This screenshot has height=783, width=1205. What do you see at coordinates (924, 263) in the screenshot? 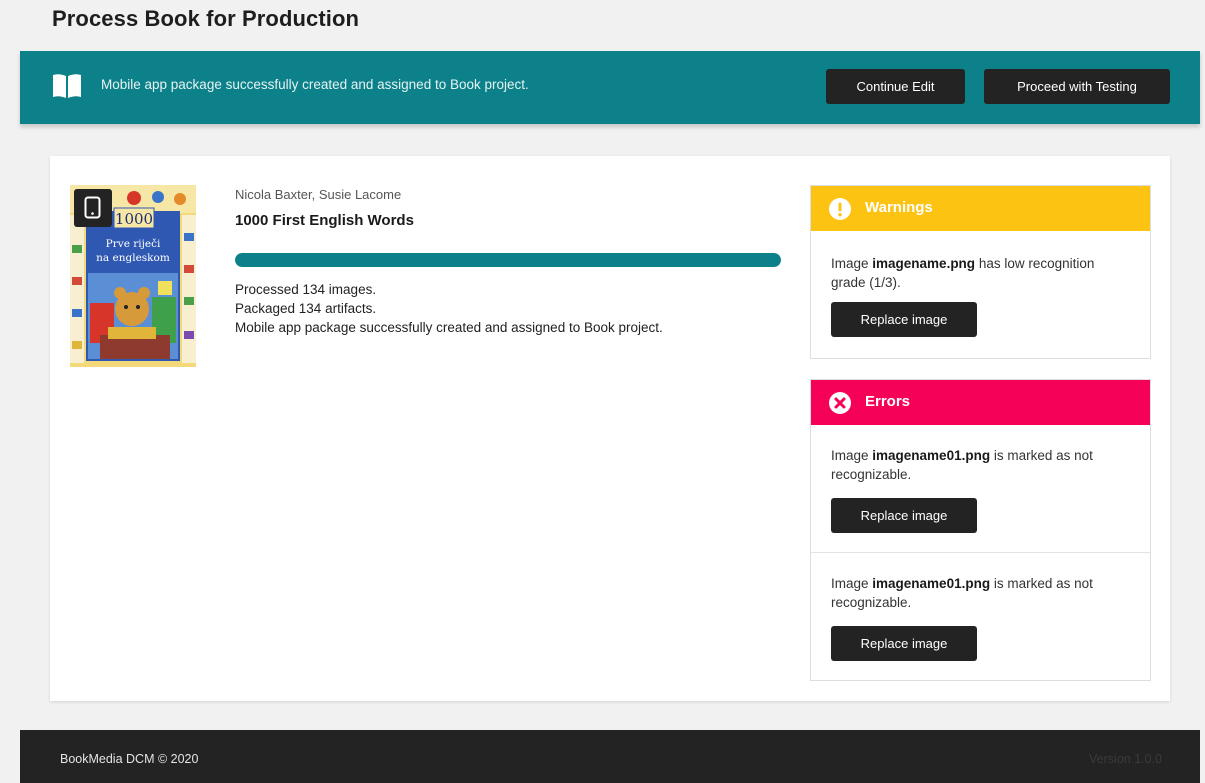
I see `warning-filename: imagename.png` at bounding box center [924, 263].